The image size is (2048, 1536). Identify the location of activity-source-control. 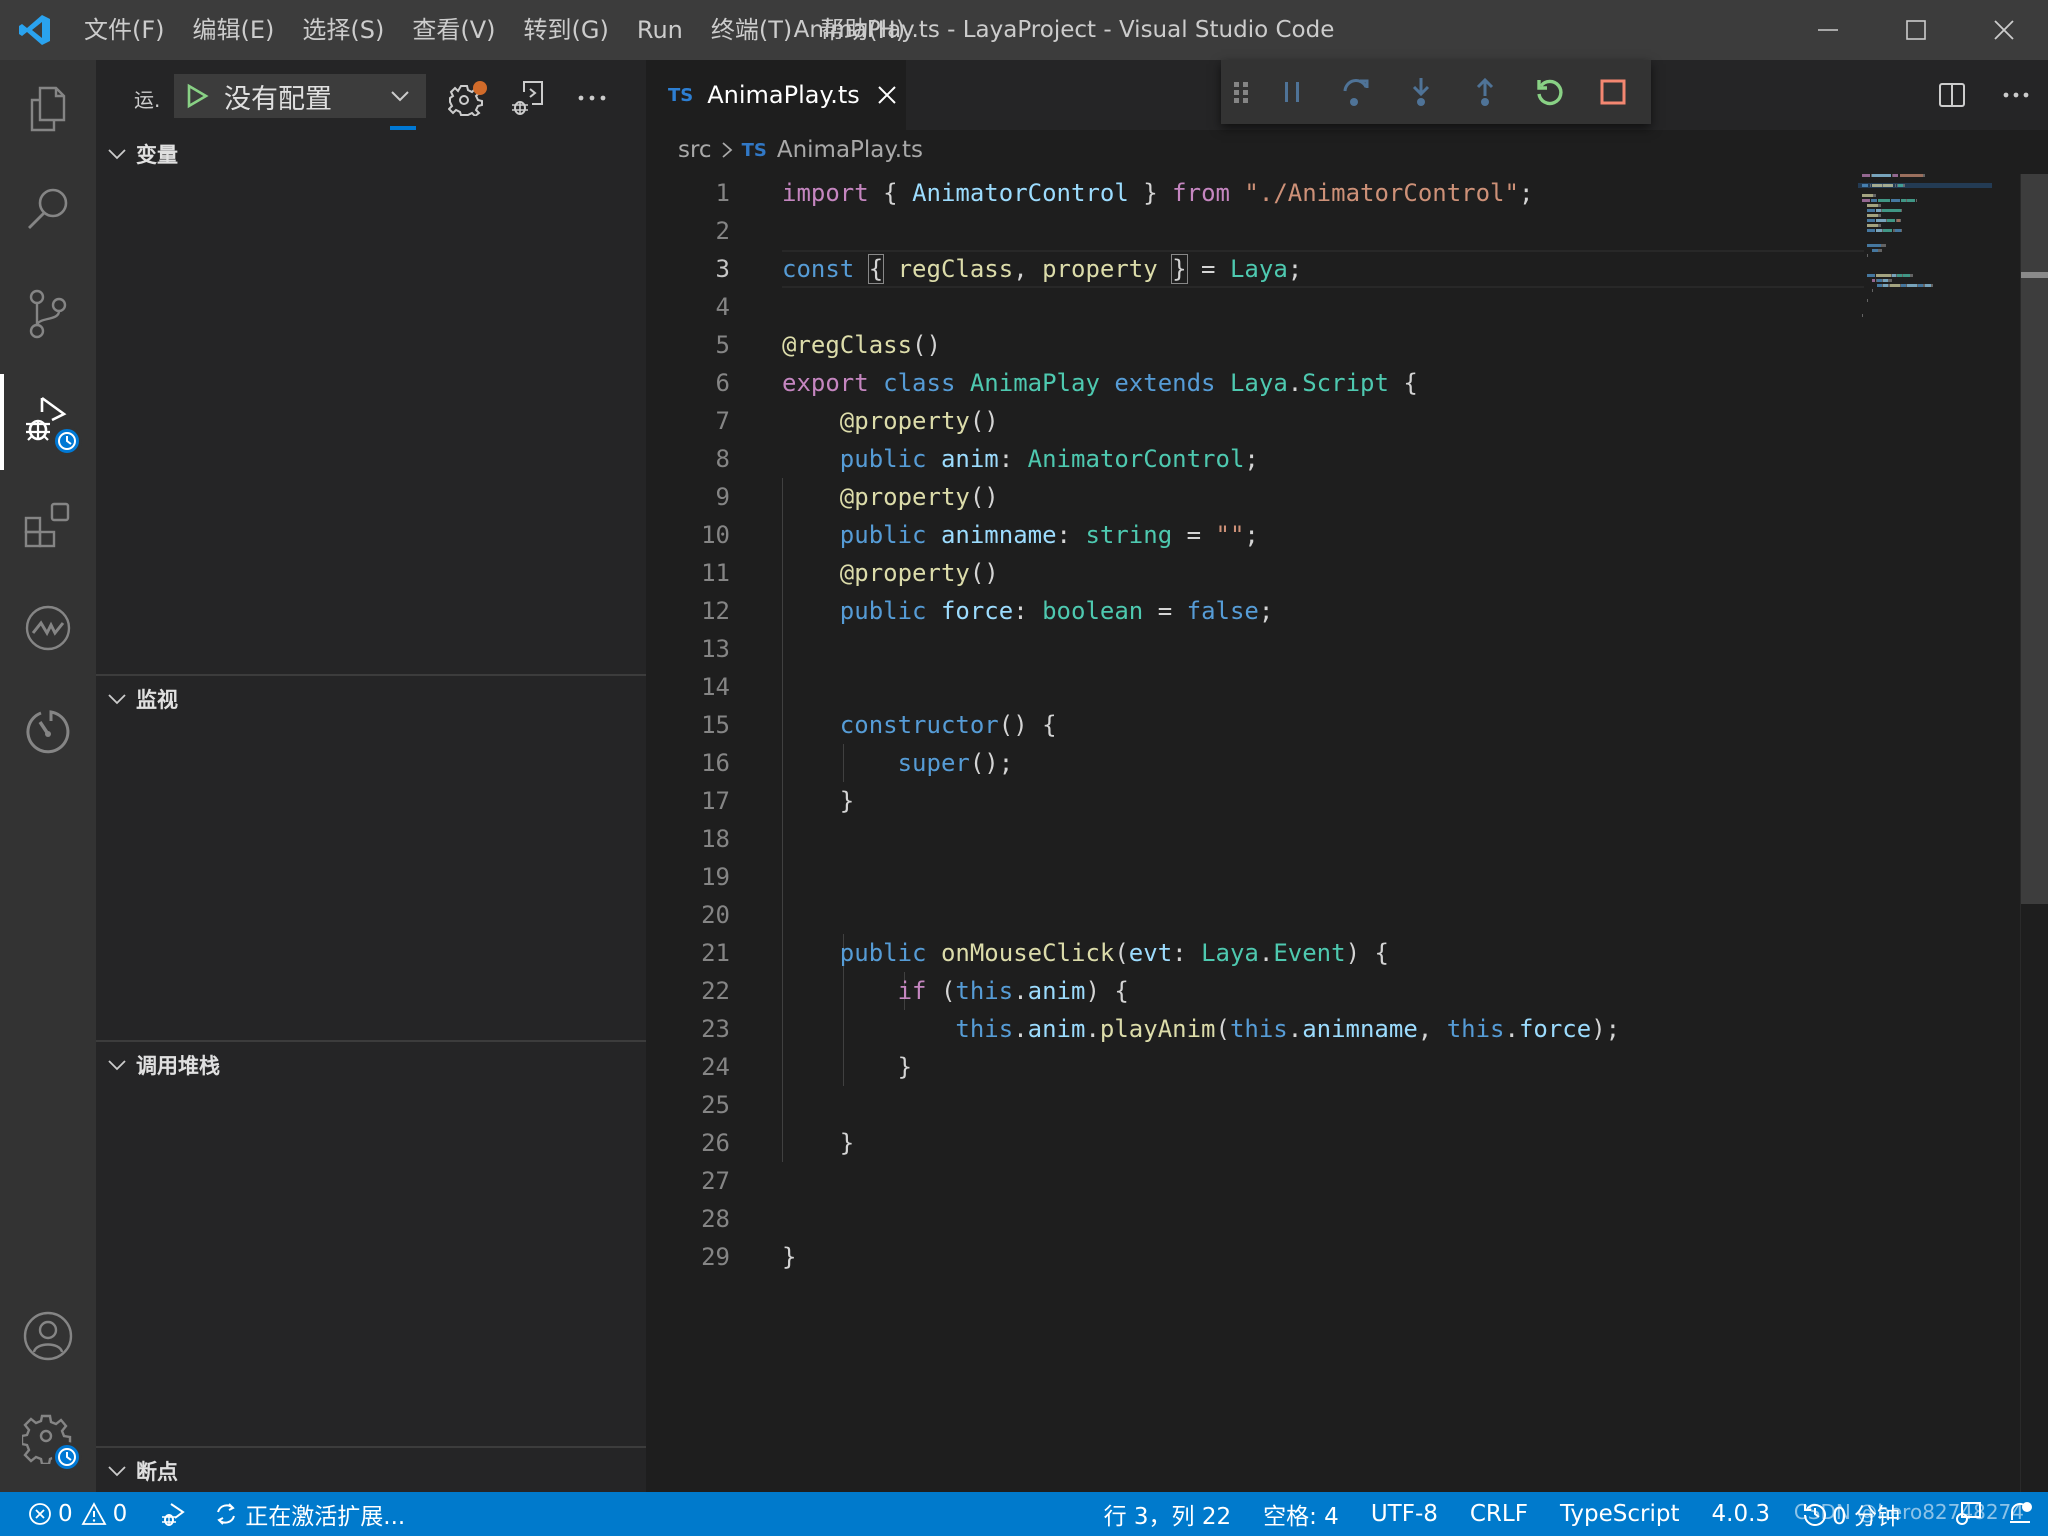
(48, 314).